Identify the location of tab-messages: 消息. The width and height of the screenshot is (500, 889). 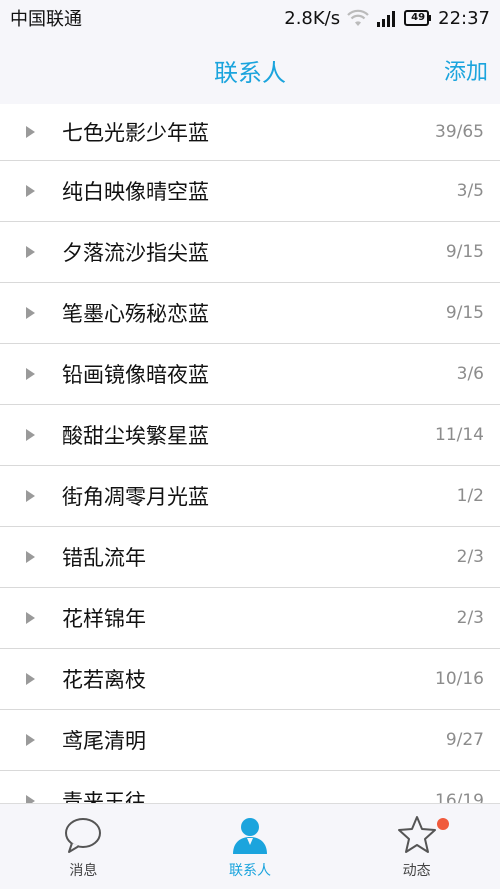
(83, 846).